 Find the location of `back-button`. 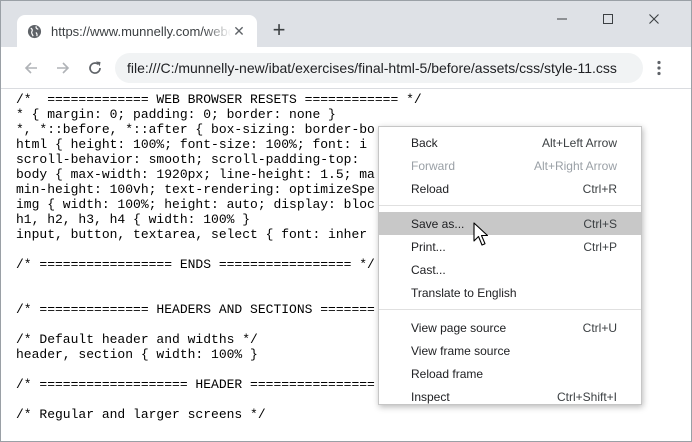

back-button is located at coordinates (31, 68).